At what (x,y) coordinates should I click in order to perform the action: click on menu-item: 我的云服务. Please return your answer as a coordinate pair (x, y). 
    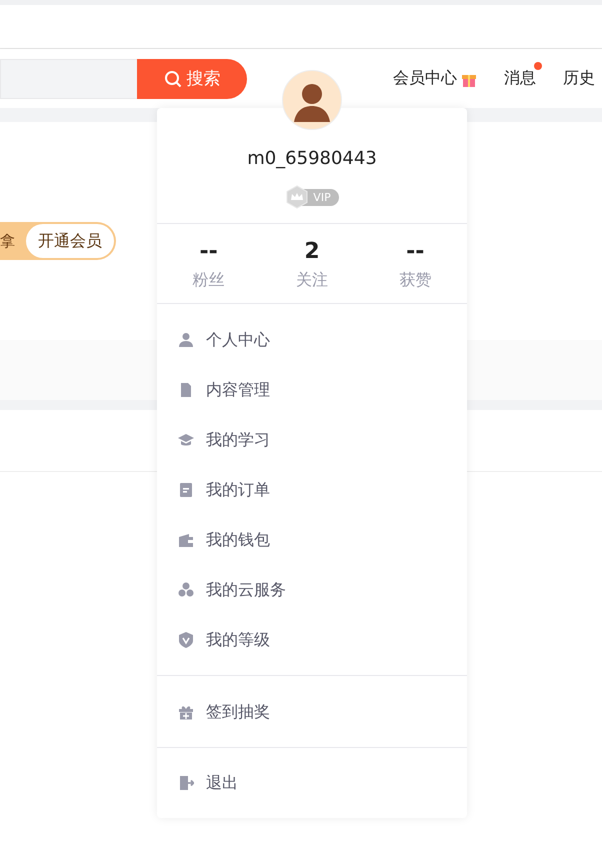
    Looking at the image, I should click on (312, 590).